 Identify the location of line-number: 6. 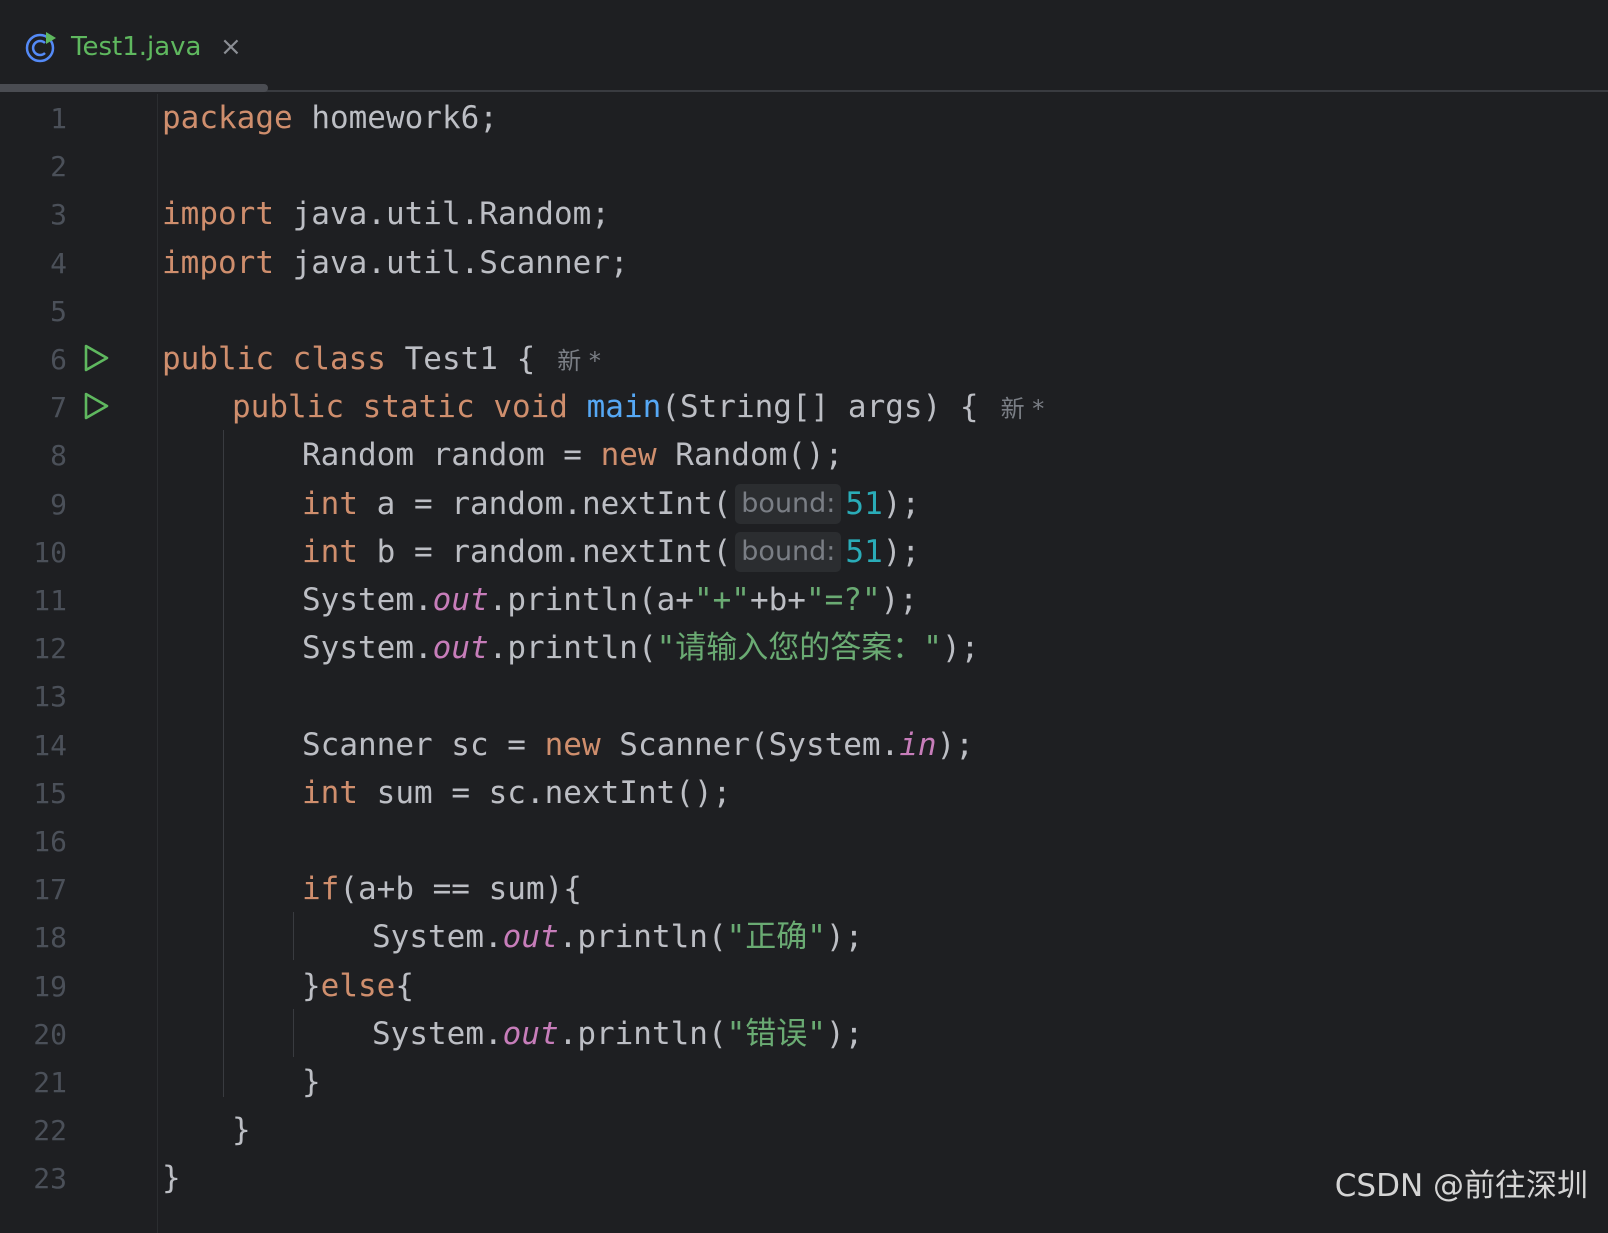
(58, 359).